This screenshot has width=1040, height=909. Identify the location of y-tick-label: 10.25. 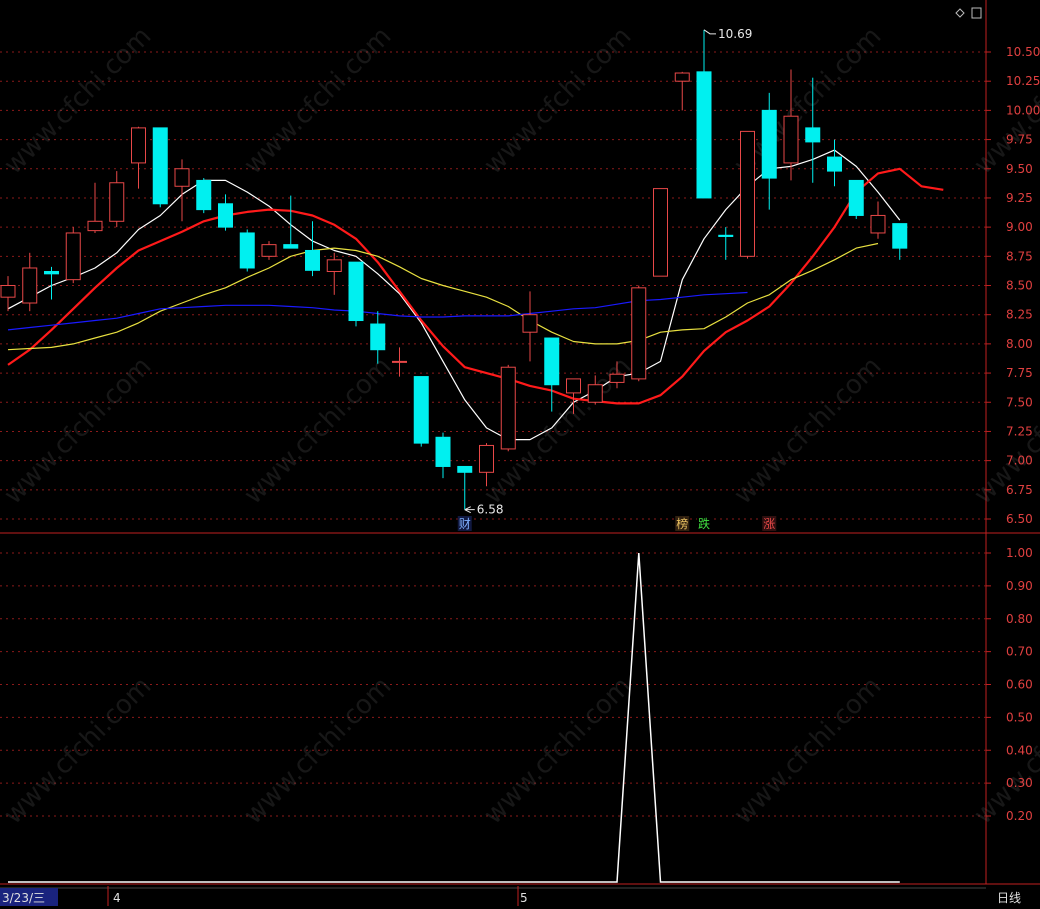
(1023, 81).